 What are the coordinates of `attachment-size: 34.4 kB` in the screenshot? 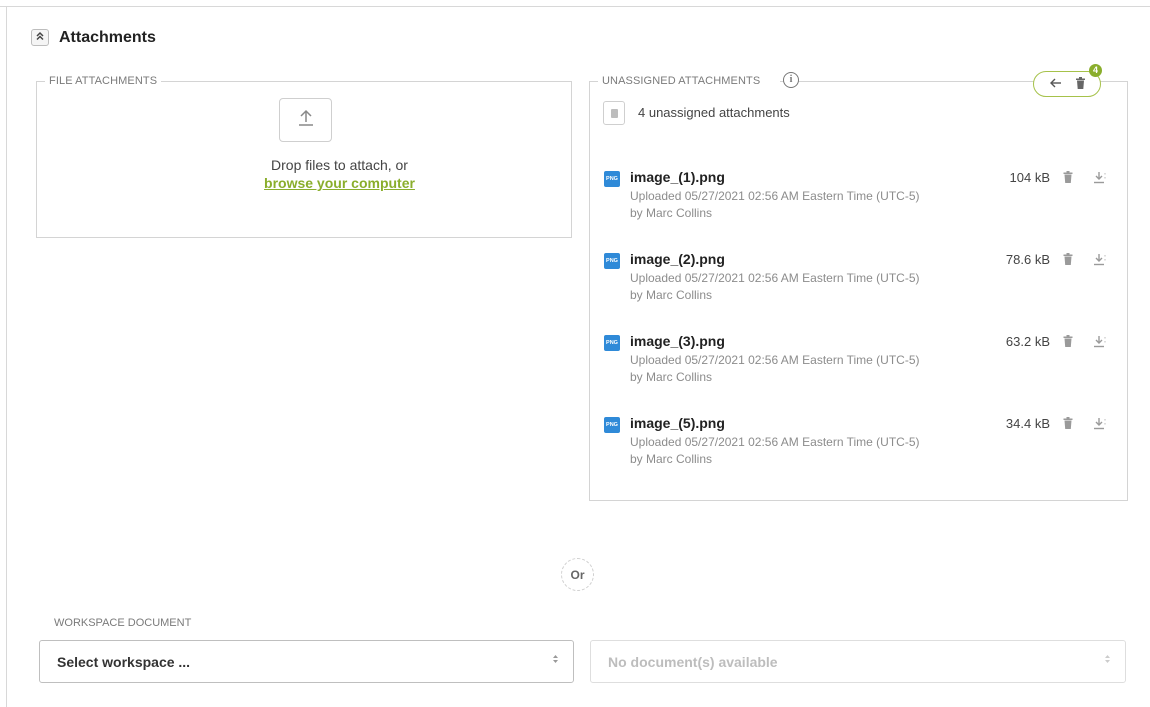 It's located at (1027, 423).